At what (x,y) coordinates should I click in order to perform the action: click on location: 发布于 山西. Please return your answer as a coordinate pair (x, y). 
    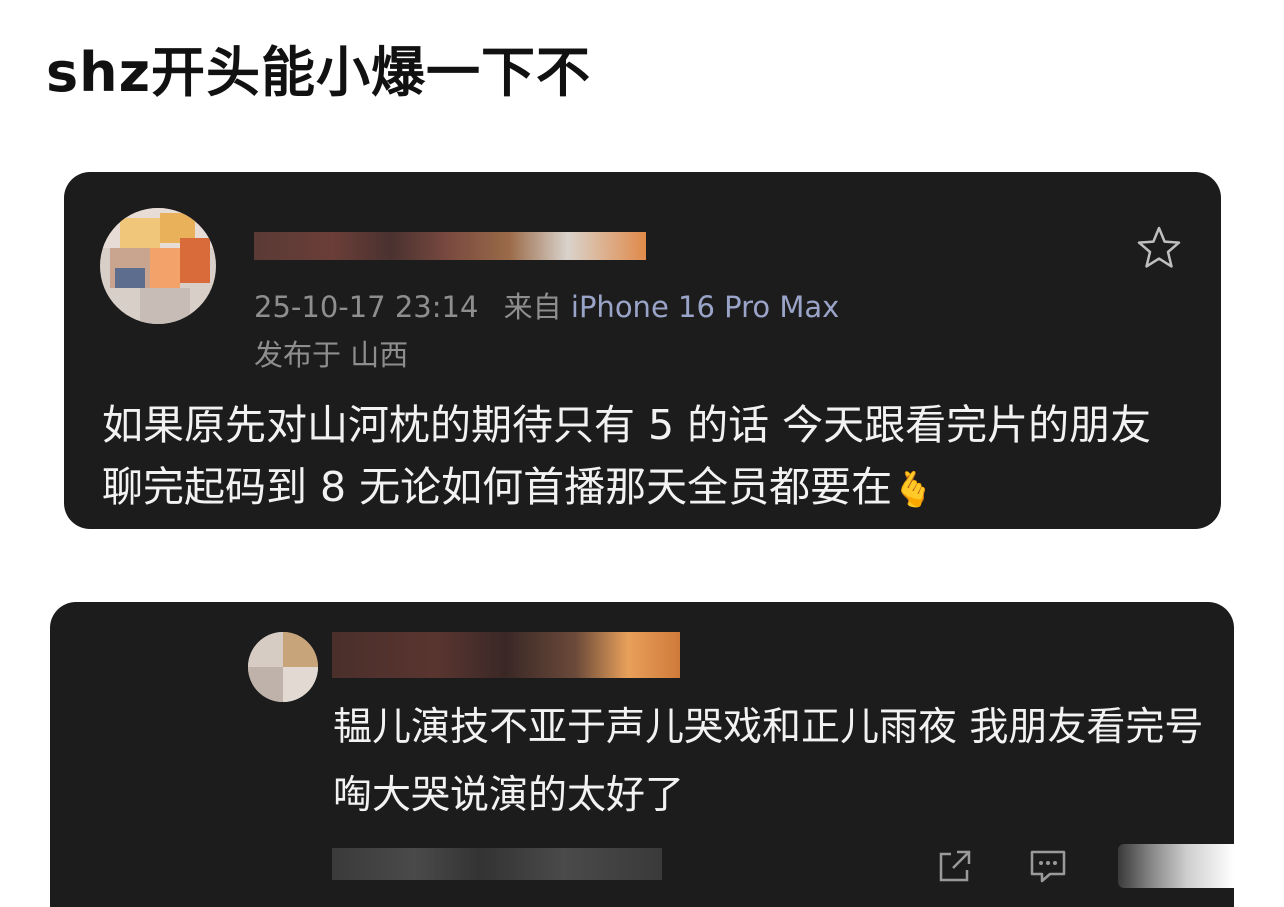
    Looking at the image, I should click on (331, 355).